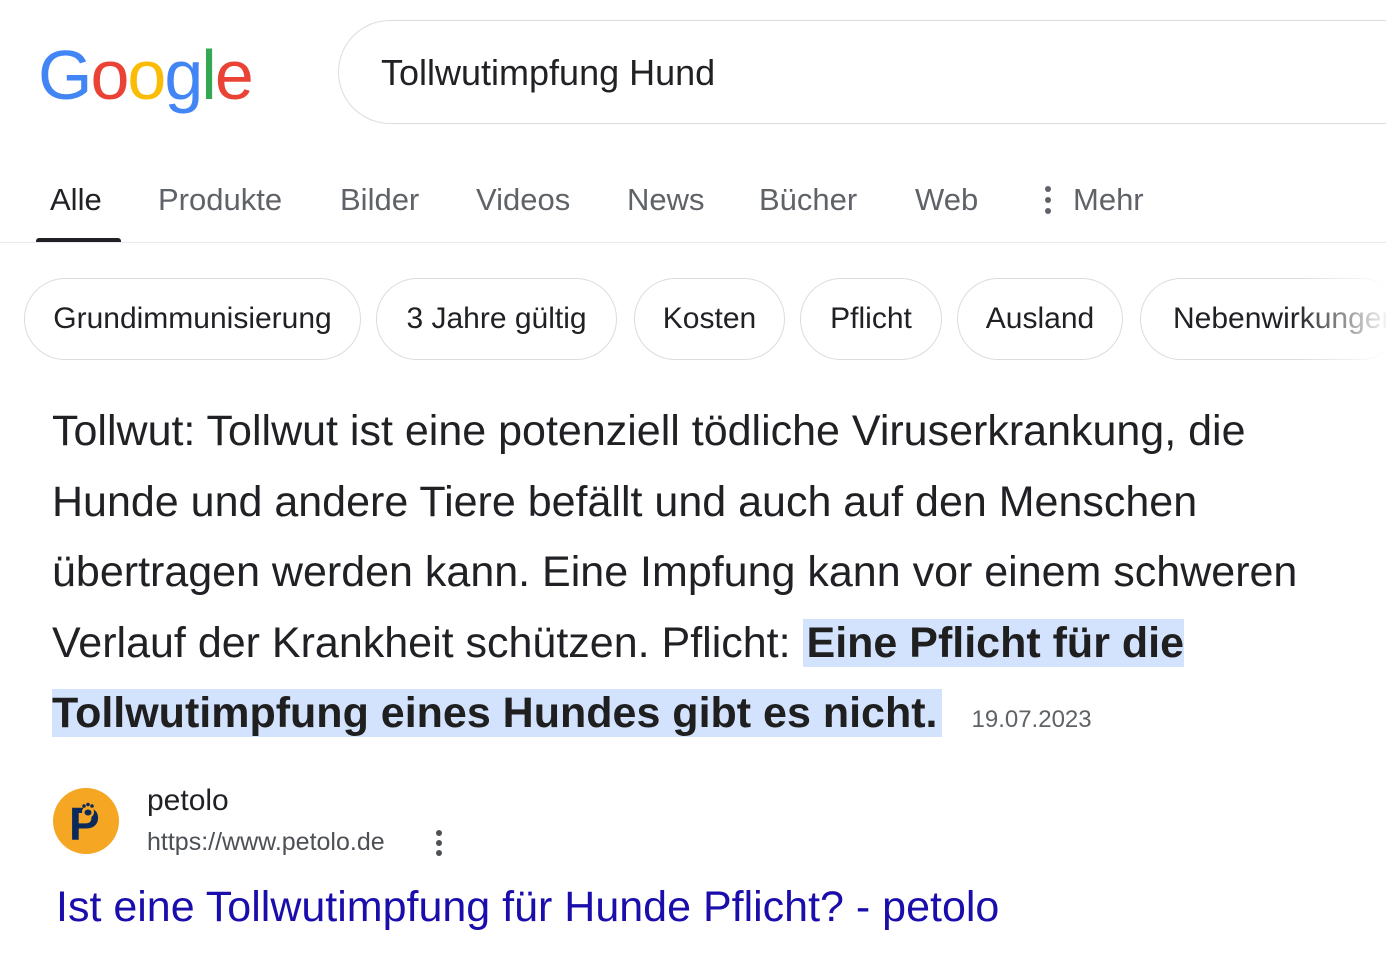 Image resolution: width=1386 pixels, height=962 pixels. I want to click on site-url: https://www.petolo.de, so click(266, 842).